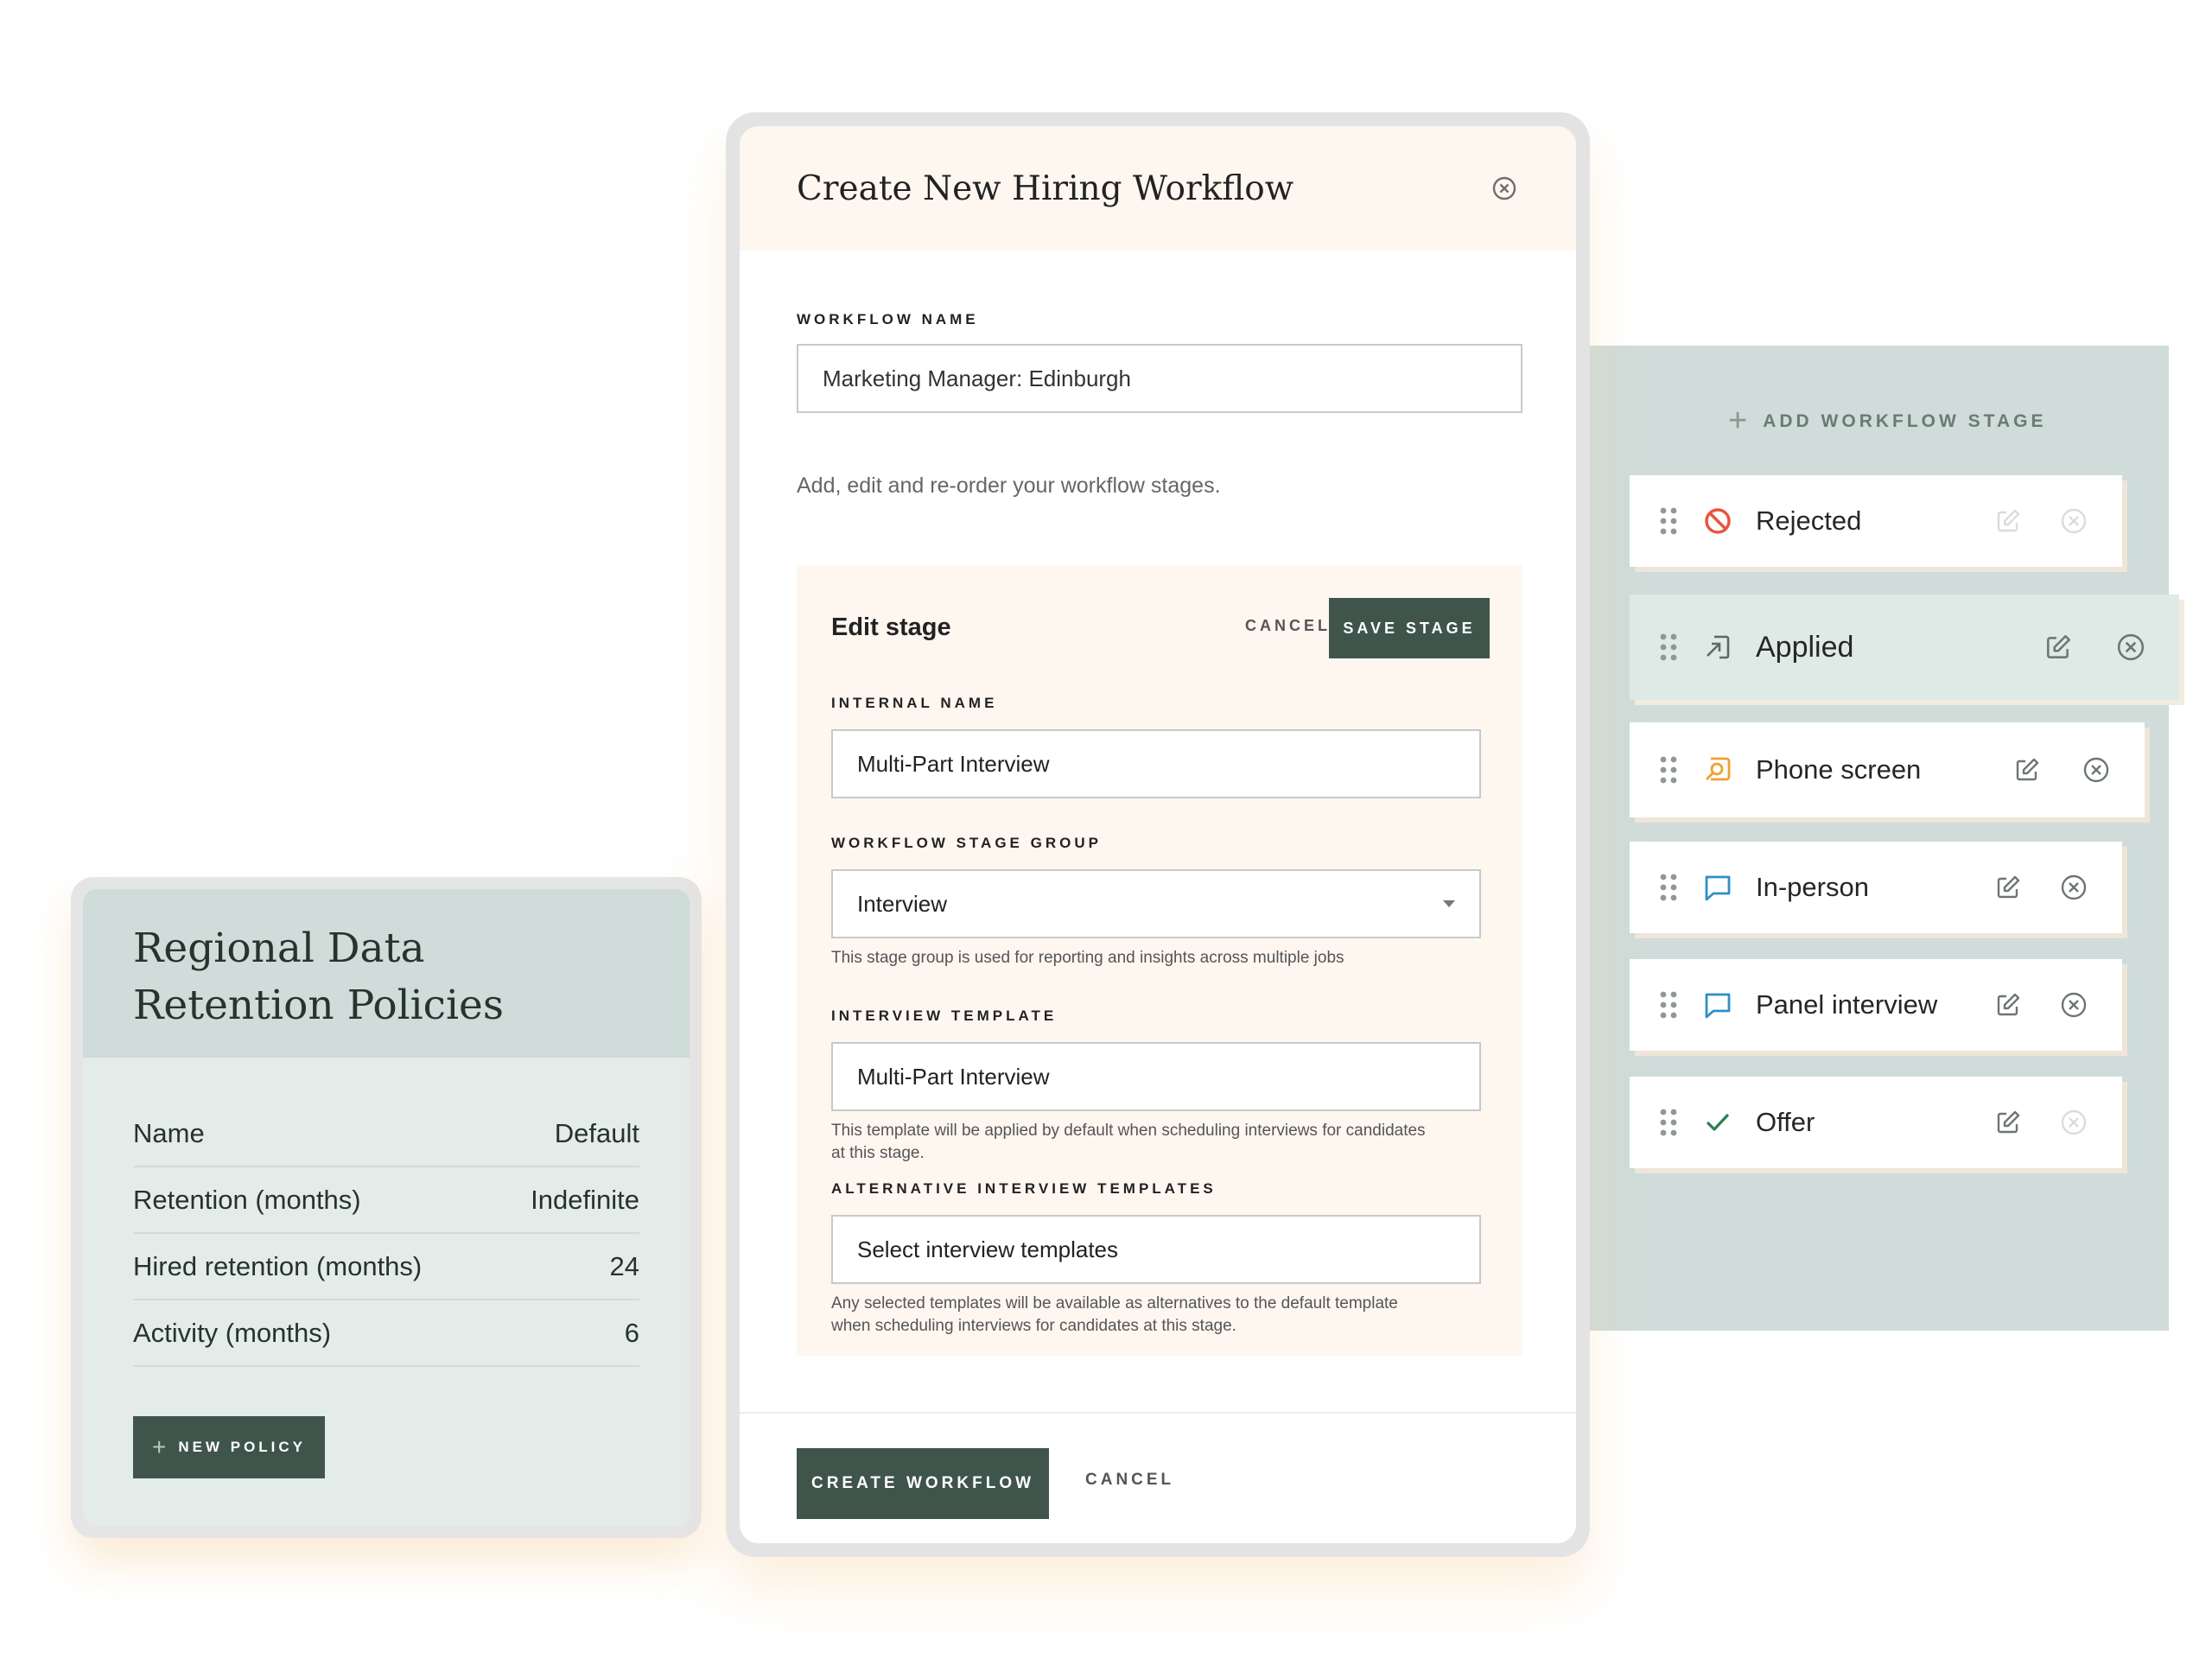 The height and width of the screenshot is (1659, 2212). What do you see at coordinates (1717, 1122) in the screenshot?
I see `checkmark-icon` at bounding box center [1717, 1122].